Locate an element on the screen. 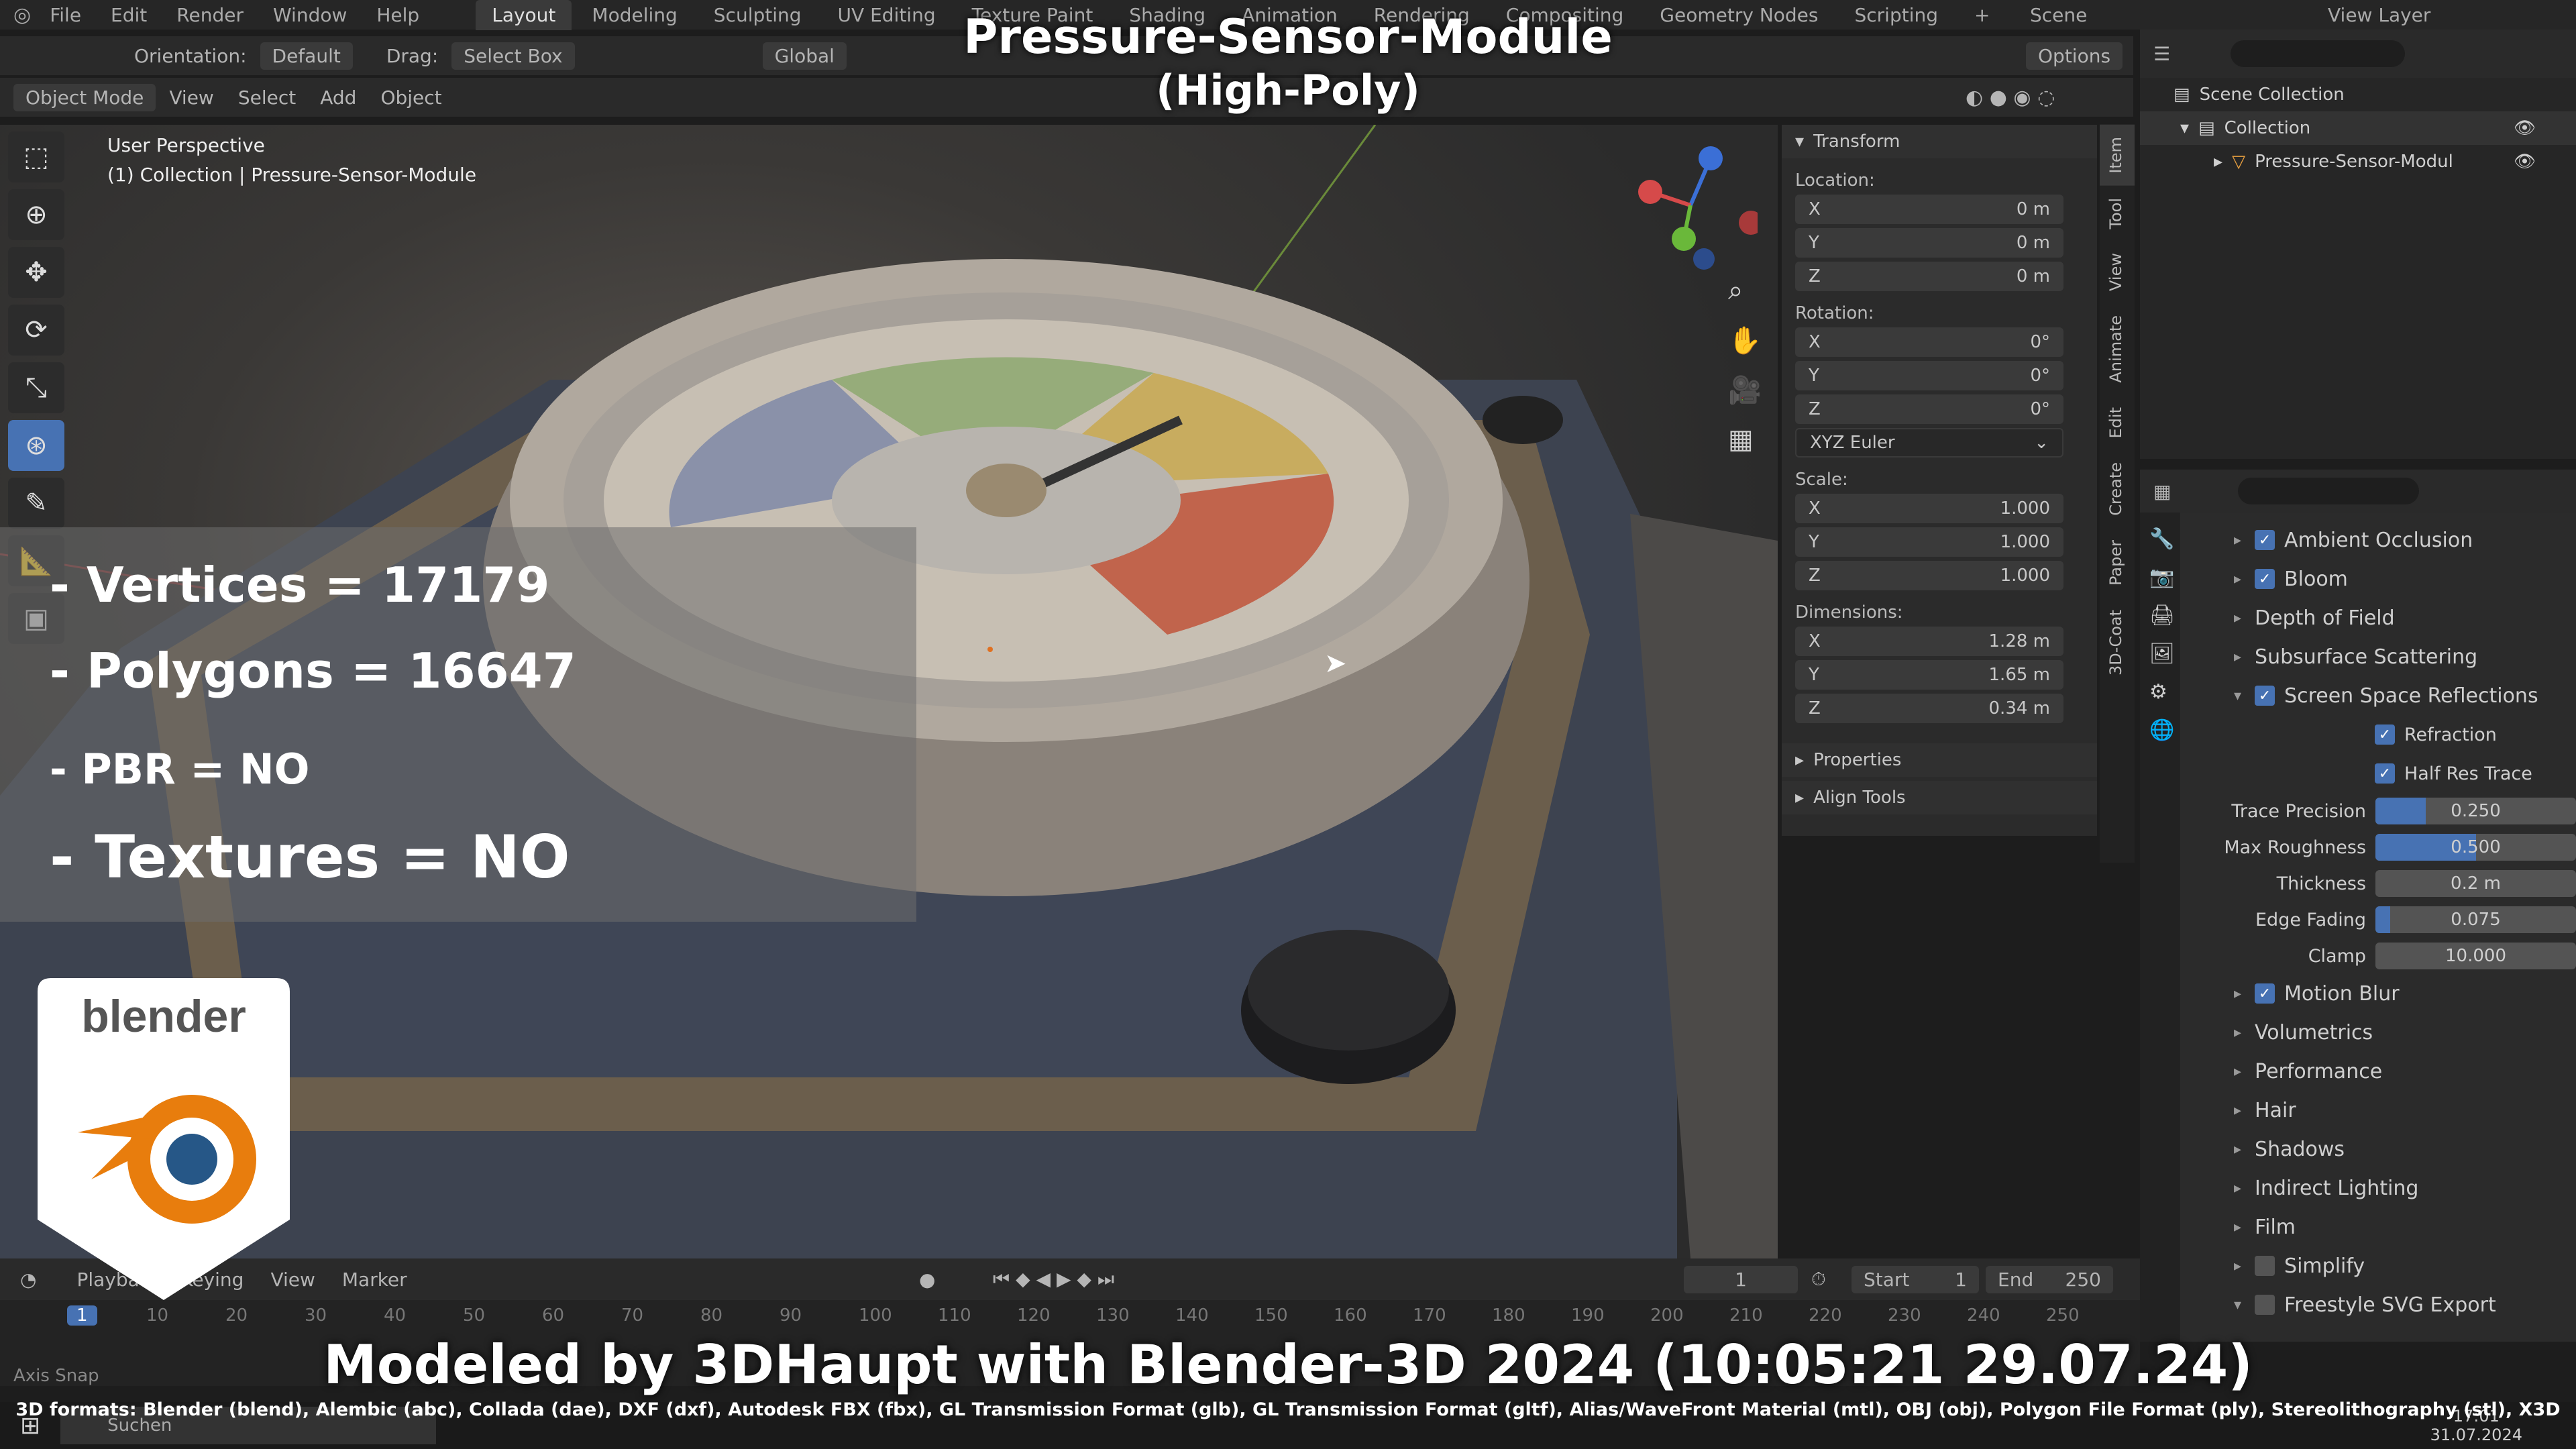 This screenshot has width=2576, height=1449. record-icon: ● is located at coordinates (927, 1280).